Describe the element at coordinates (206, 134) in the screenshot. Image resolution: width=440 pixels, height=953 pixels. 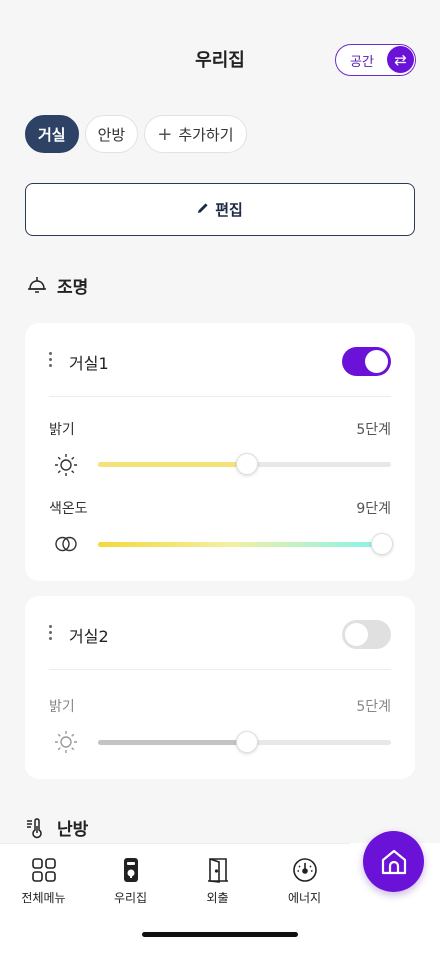
I see `add-room-label: 추가하기` at that location.